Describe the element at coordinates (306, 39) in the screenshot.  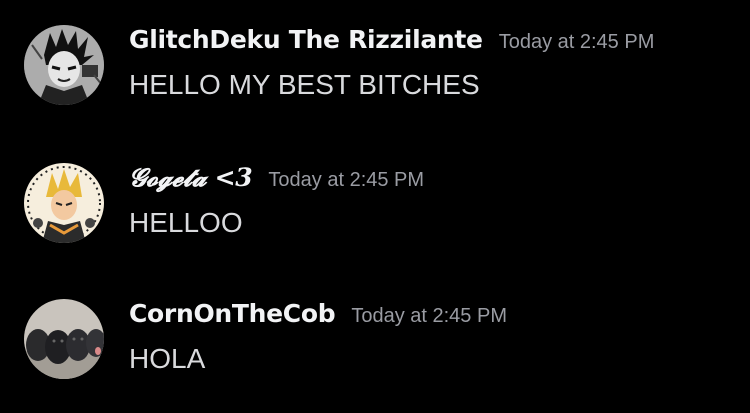
I see `username: GlitchDeku The Rizzilante` at that location.